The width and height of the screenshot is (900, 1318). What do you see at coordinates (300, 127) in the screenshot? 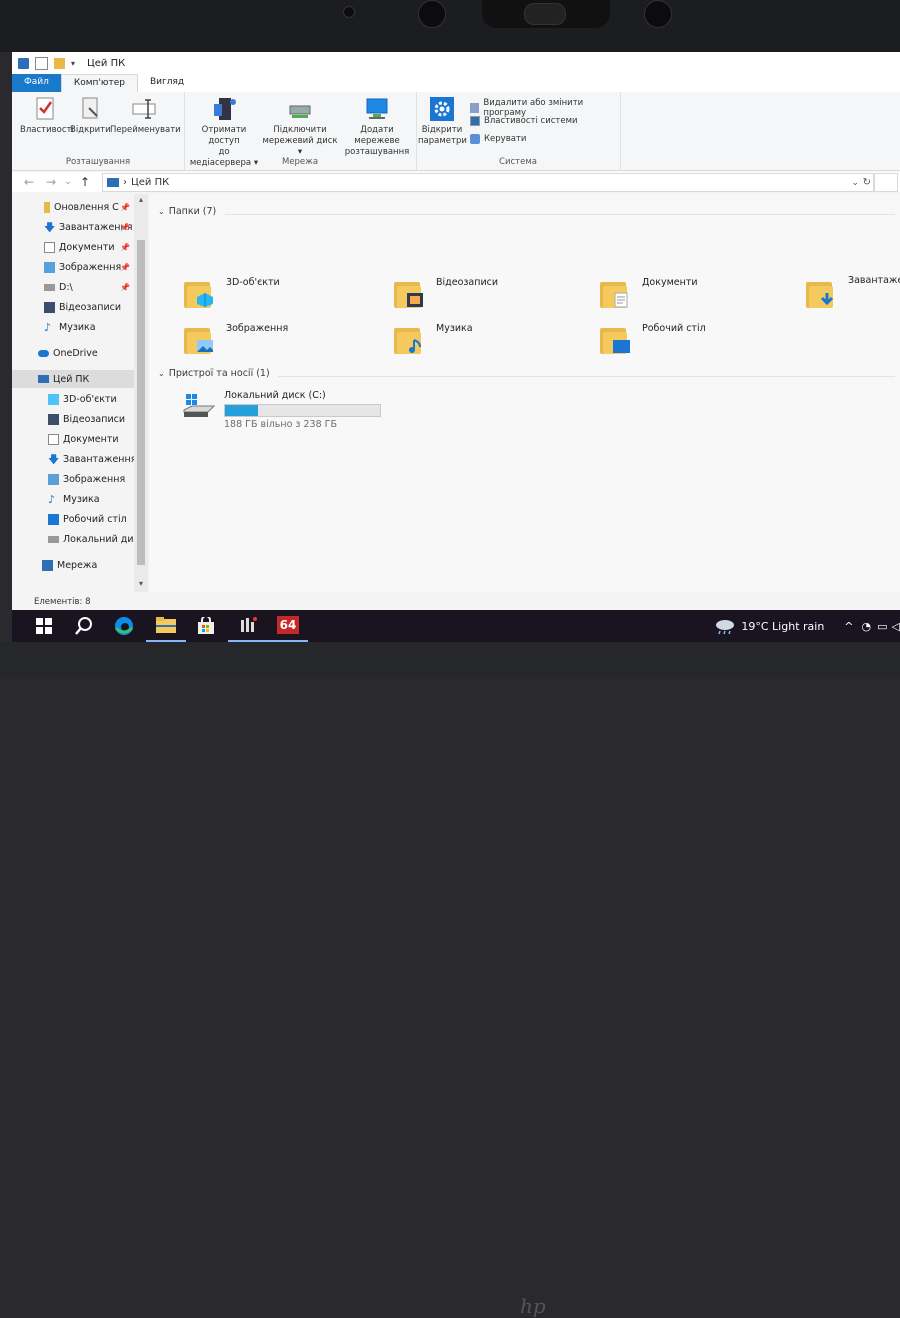
I see `map-network-drive-button: Підключити мережевий диск ▾` at bounding box center [300, 127].